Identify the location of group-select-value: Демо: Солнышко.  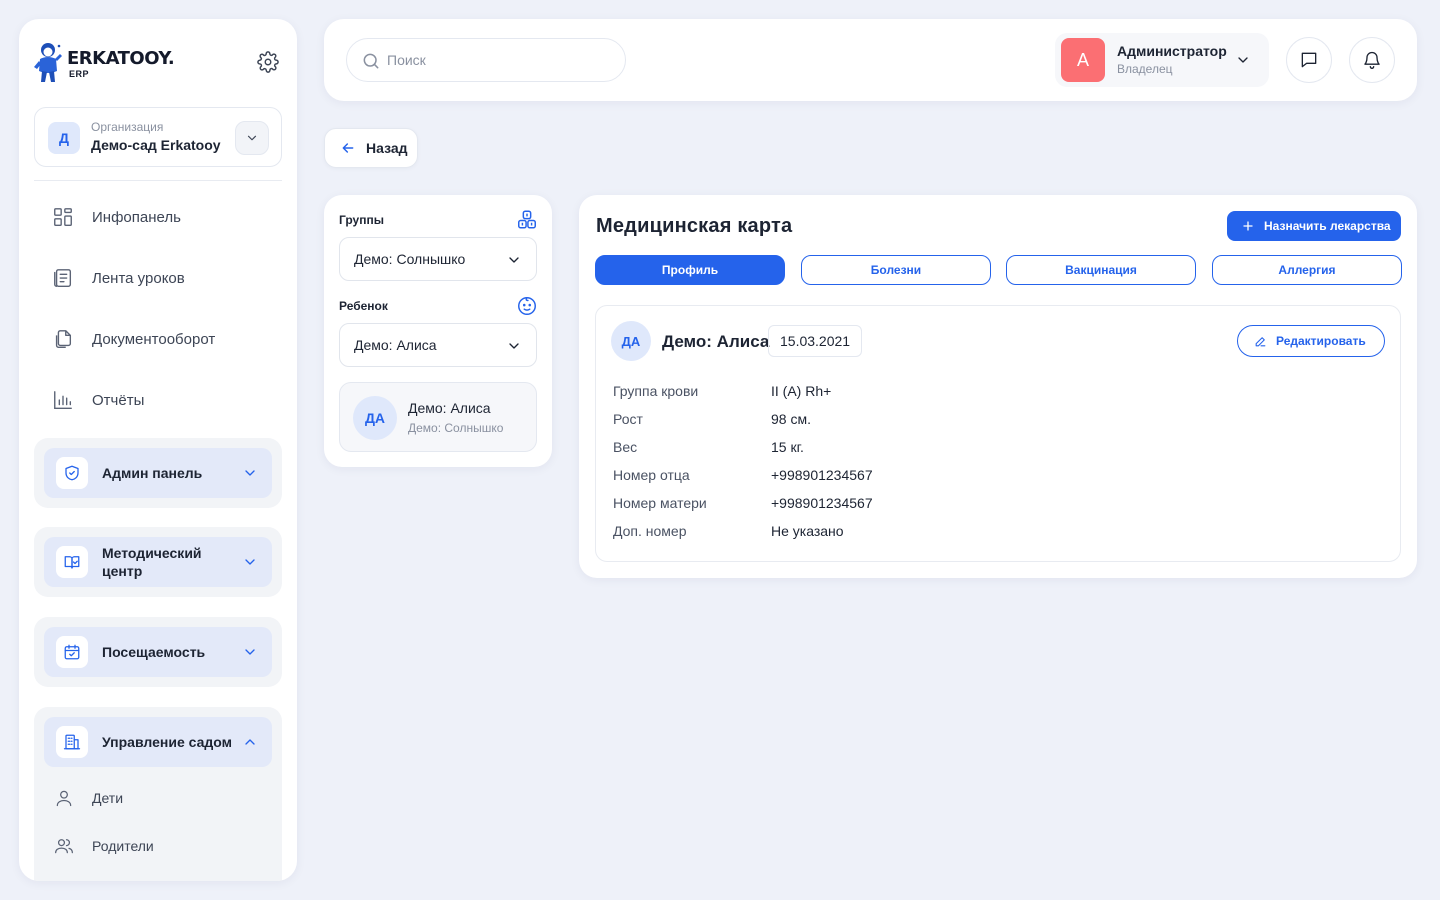
(410, 259).